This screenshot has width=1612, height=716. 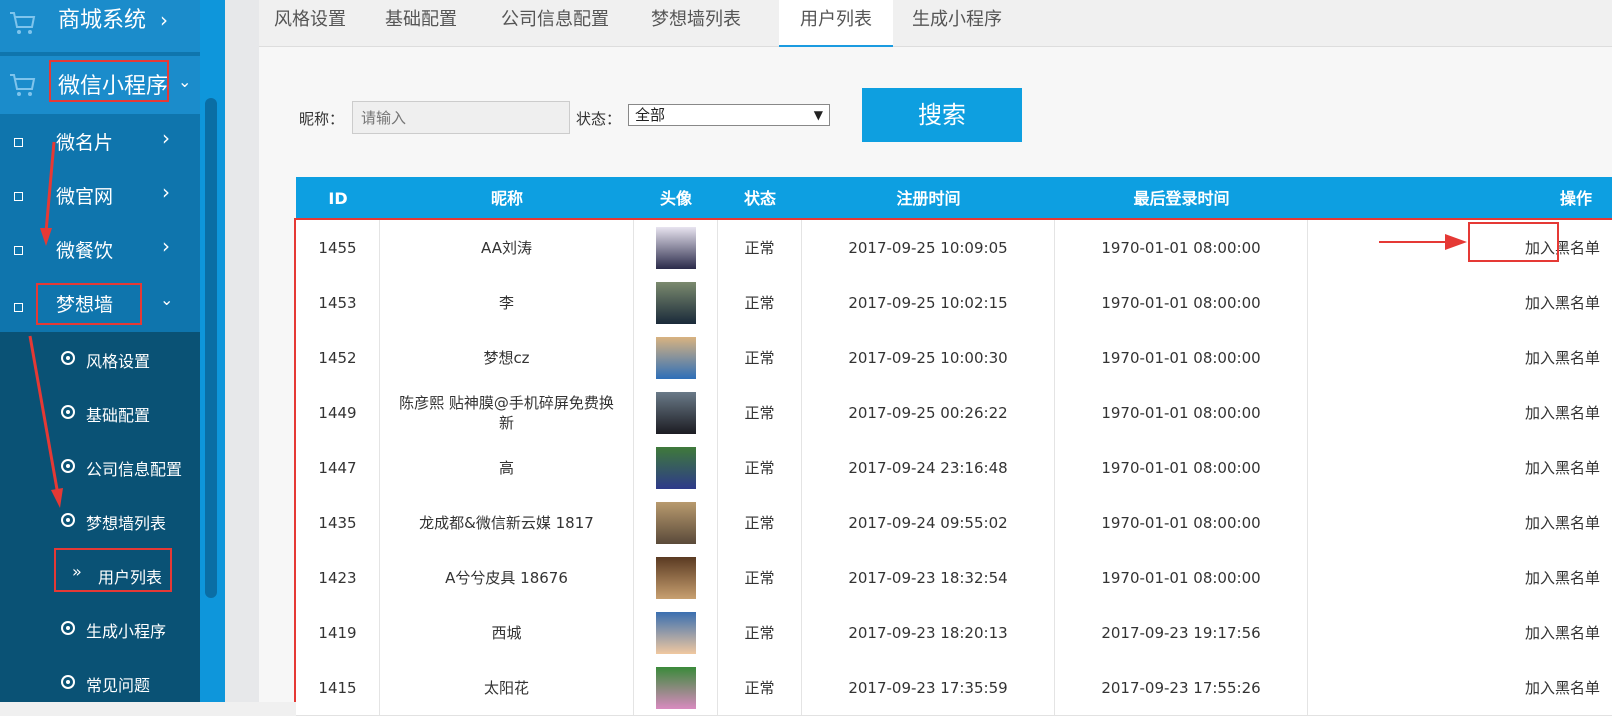 I want to click on col-id: ID, so click(x=338, y=198).